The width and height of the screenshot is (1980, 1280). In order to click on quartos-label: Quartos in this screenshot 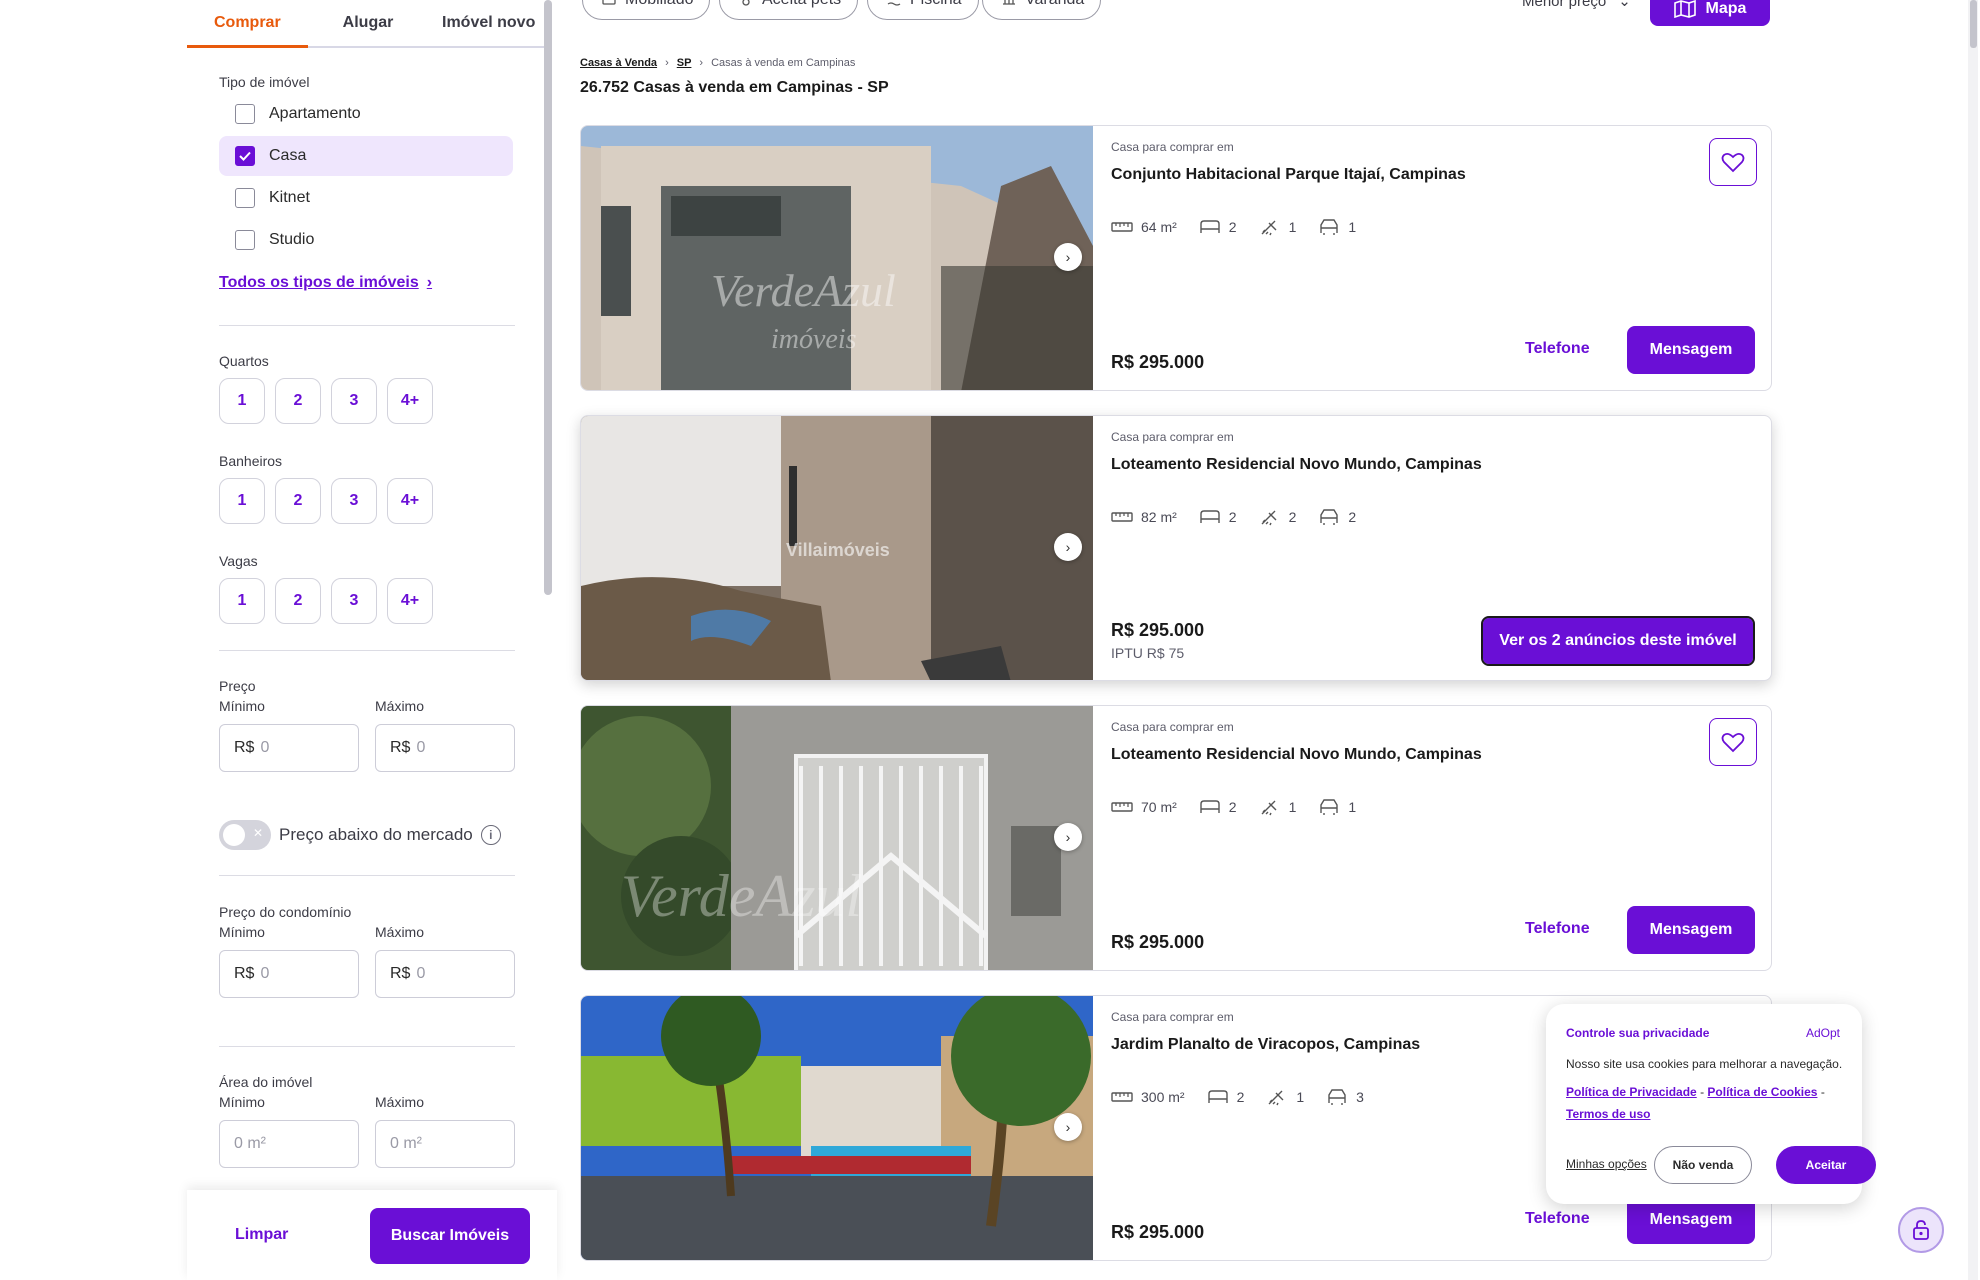, I will do `click(244, 361)`.